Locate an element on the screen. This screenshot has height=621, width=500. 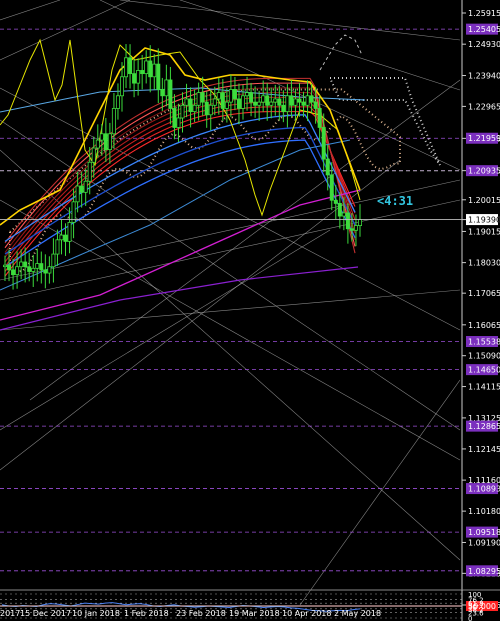
price-tick-label: 1.09190 is located at coordinates (484, 542).